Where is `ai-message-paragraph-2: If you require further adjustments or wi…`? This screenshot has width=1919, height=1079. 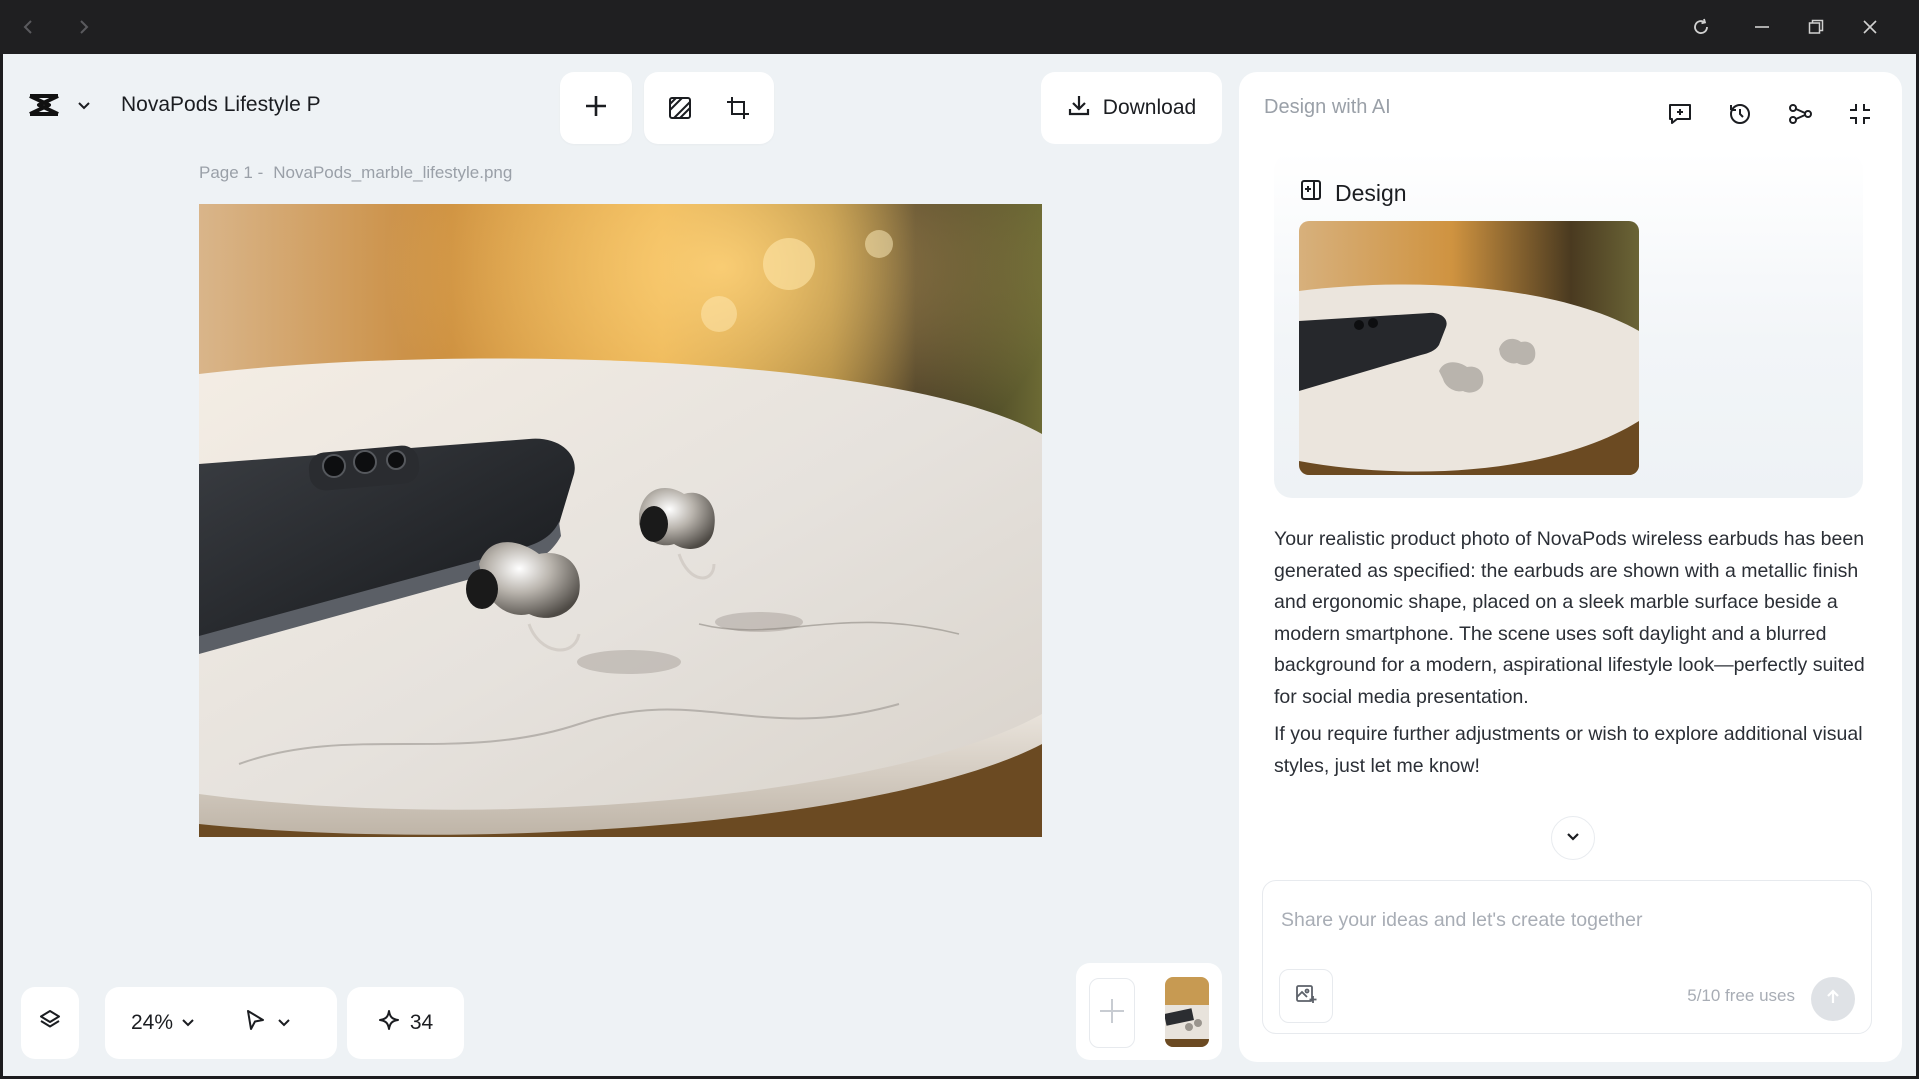
ai-message-paragraph-2: If you require further adjustments or wi… is located at coordinates (1568, 750).